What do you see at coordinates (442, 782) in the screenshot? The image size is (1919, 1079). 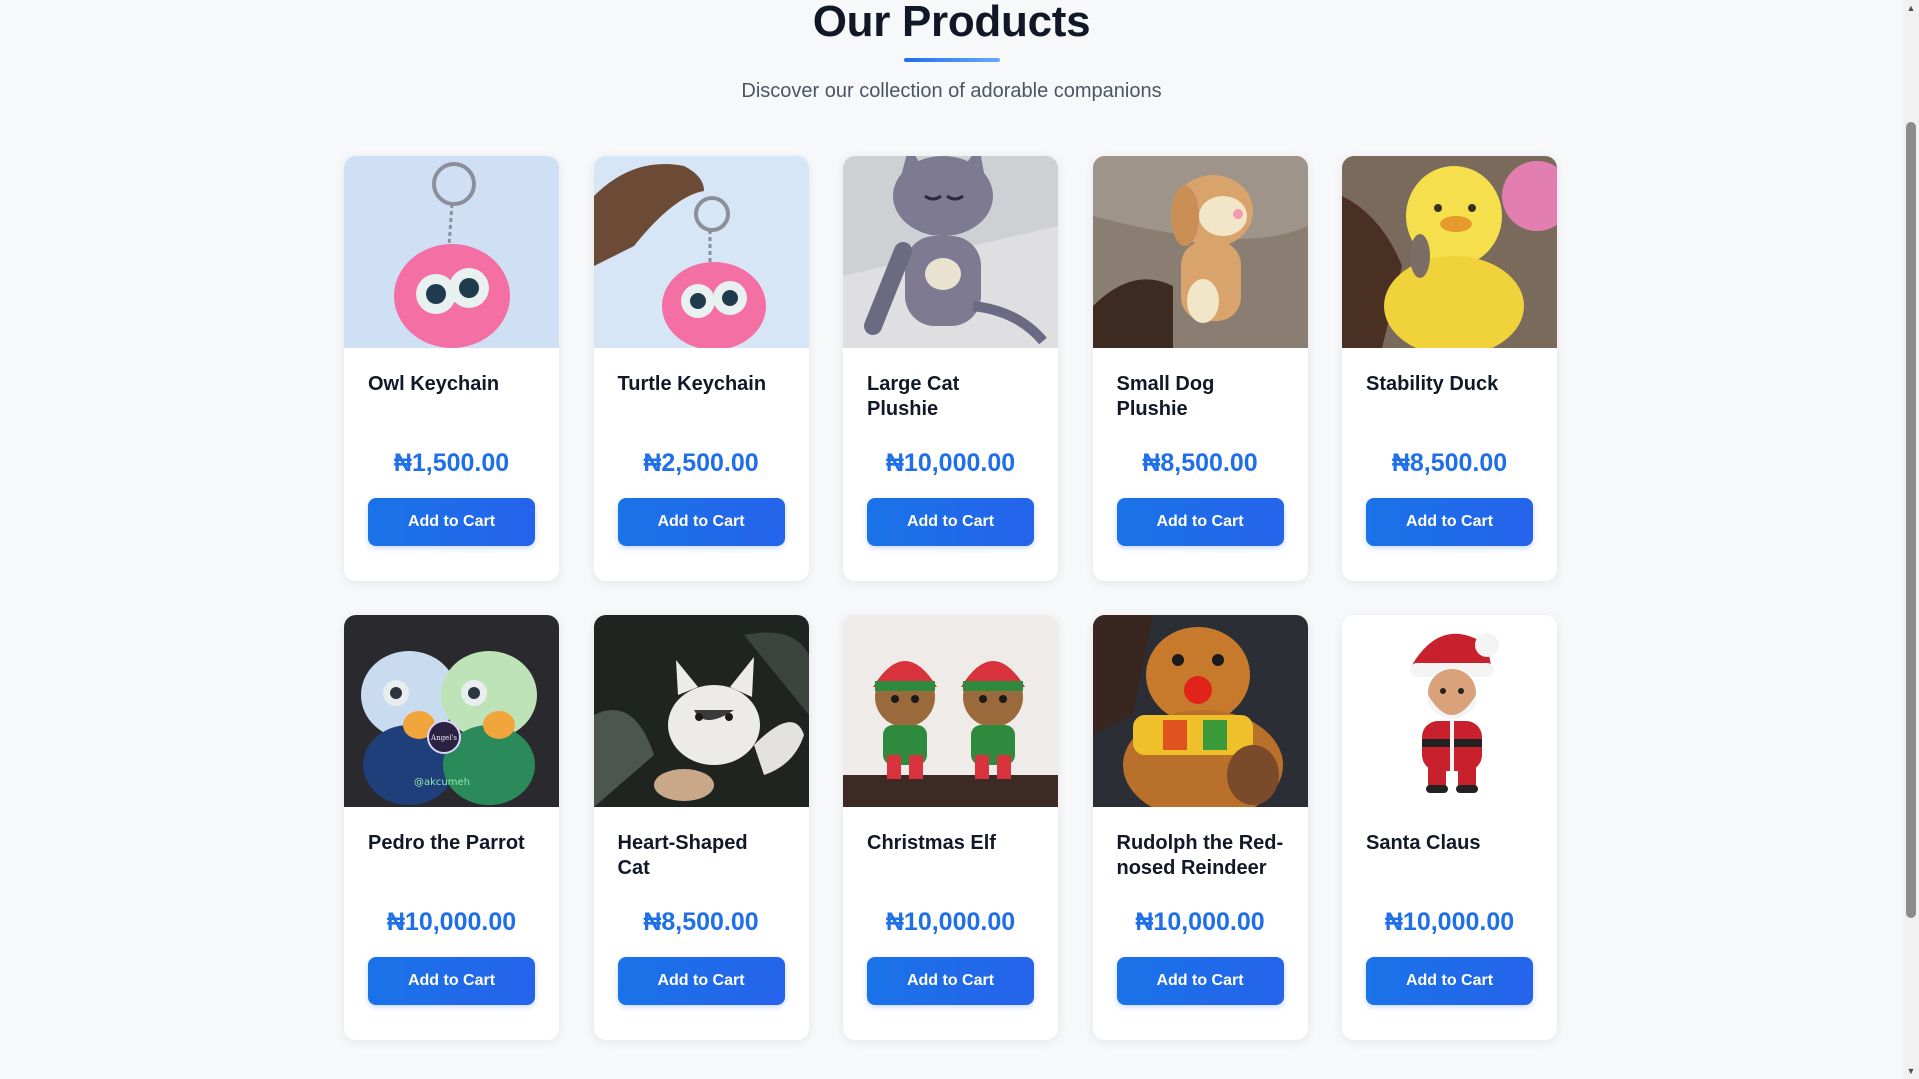 I see `parrot-handle-text: @akcumeh` at bounding box center [442, 782].